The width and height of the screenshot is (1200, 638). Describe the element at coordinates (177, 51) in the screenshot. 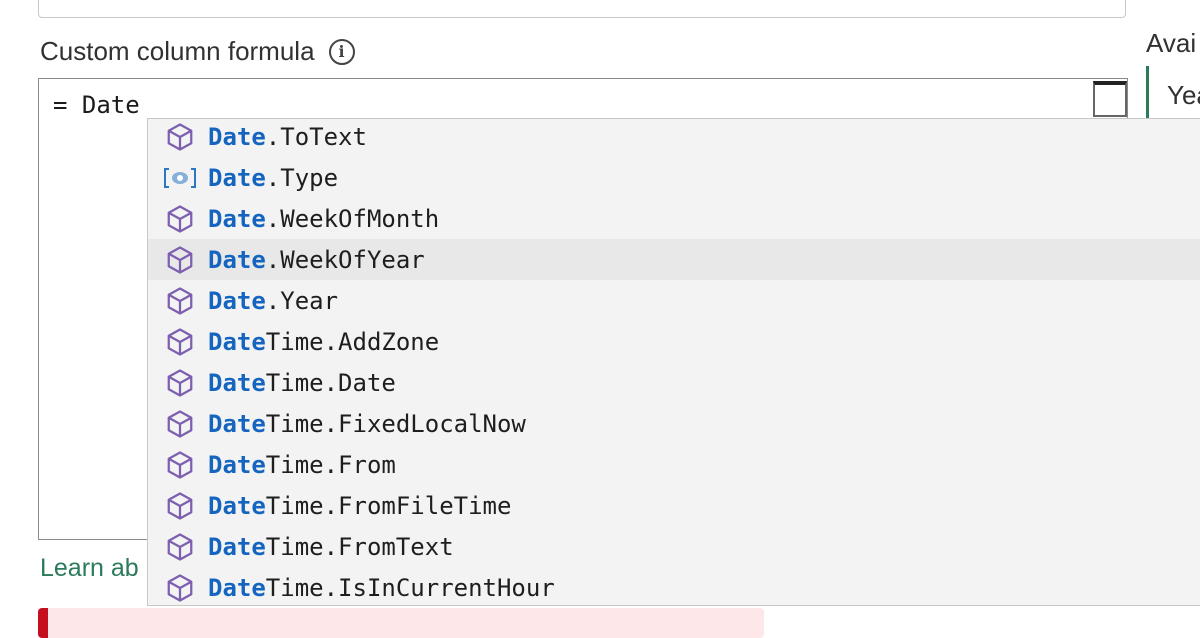

I see `formula-label-text: Custom column formula` at that location.